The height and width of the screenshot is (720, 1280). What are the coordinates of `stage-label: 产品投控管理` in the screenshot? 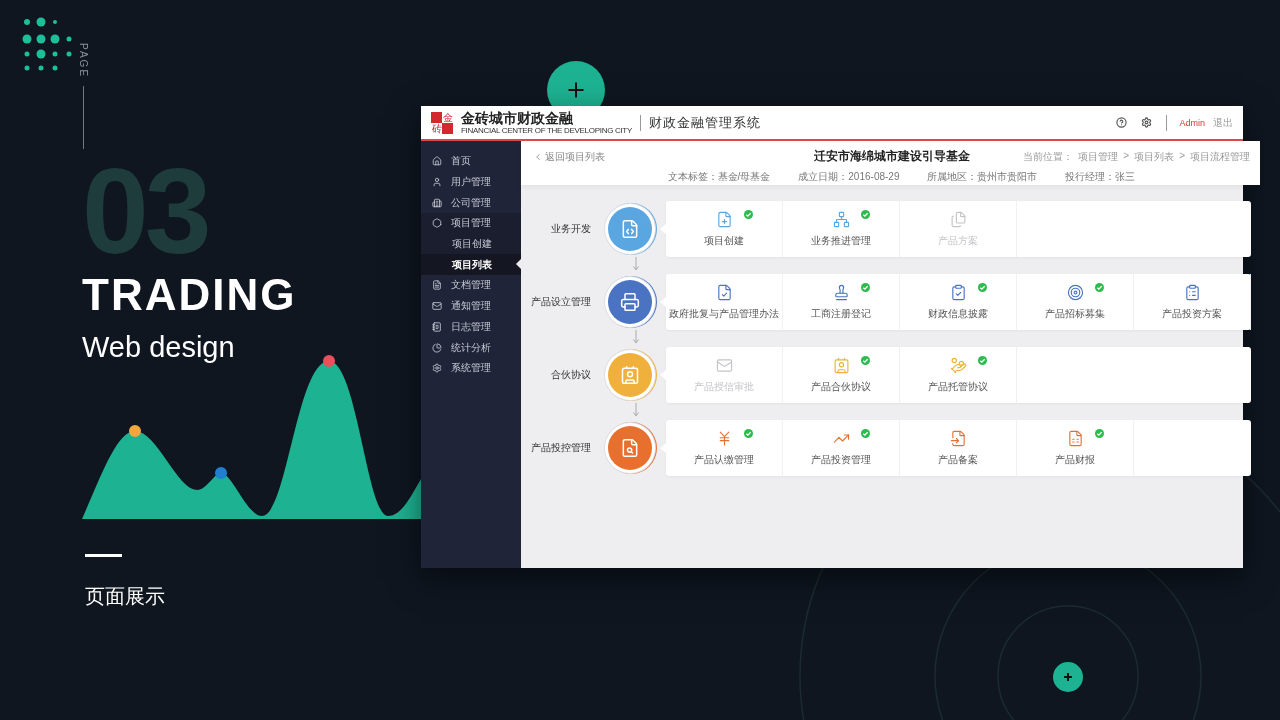 It's located at (560, 448).